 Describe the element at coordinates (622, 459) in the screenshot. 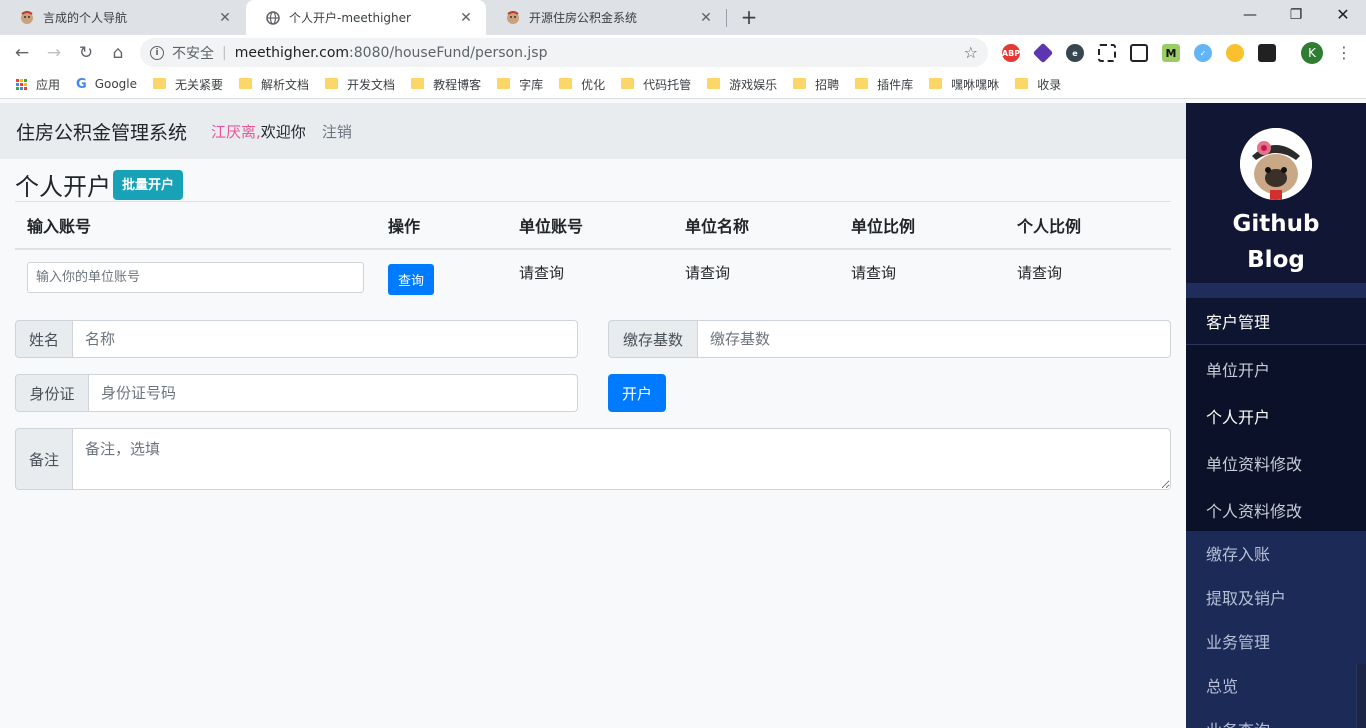

I see `remark-textarea` at that location.